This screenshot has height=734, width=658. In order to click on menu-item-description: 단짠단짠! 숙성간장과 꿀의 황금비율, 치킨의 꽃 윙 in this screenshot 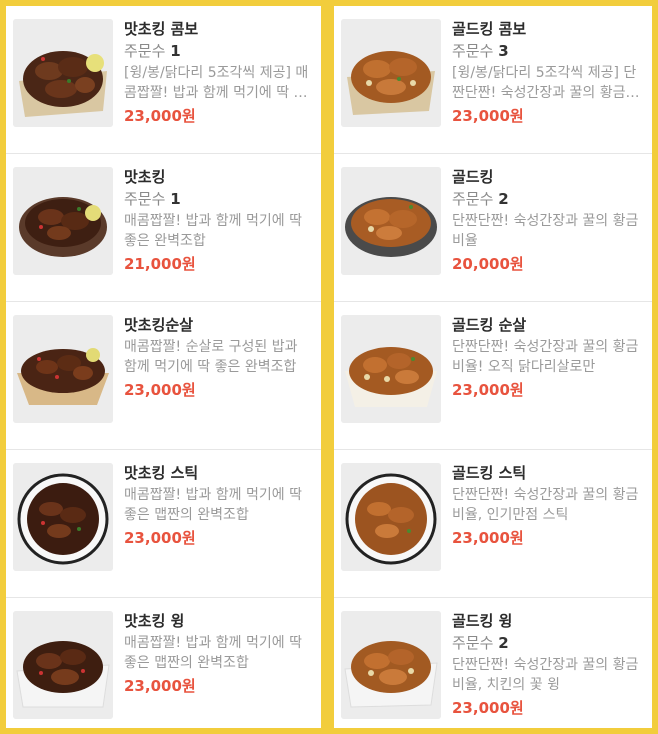, I will do `click(545, 675)`.